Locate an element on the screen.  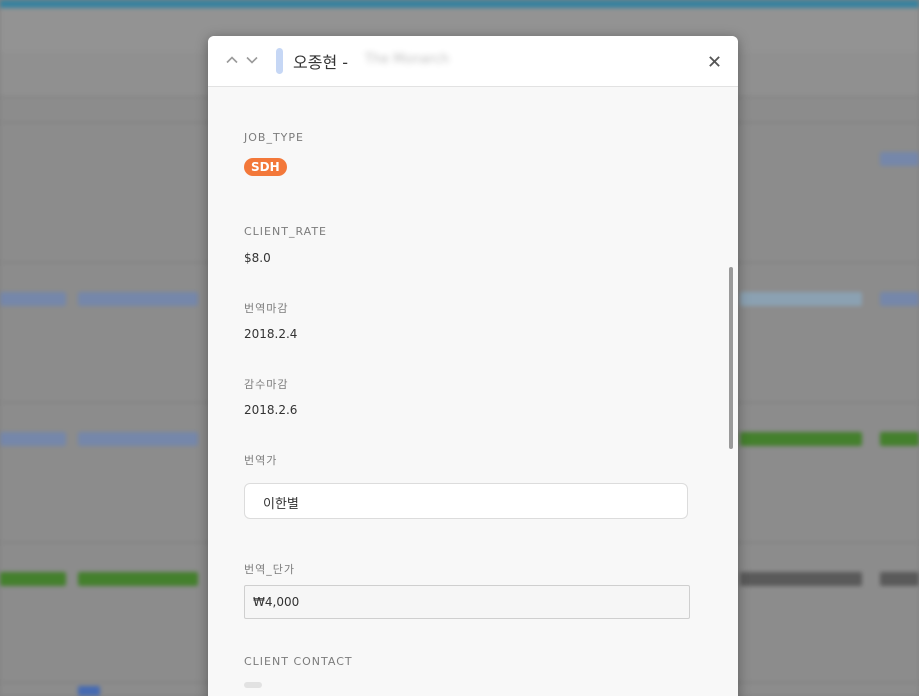
job-type-label: JOB_TYPE is located at coordinates (274, 137).